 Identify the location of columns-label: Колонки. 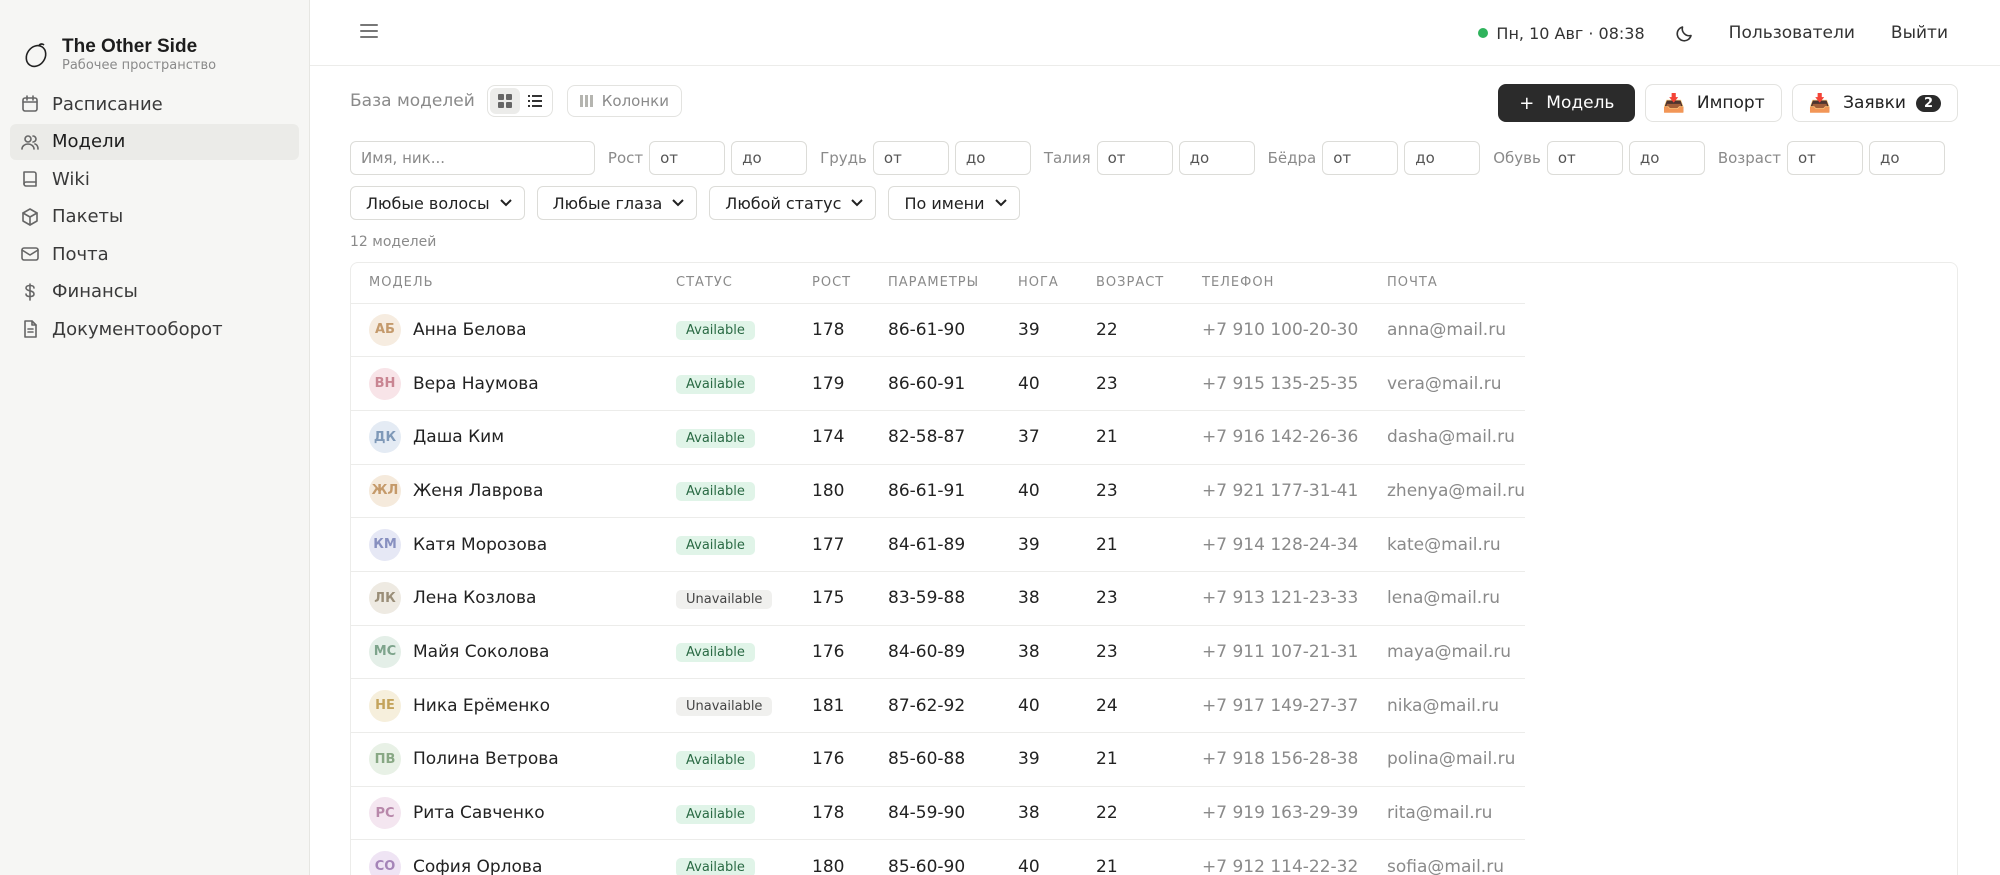
(635, 101).